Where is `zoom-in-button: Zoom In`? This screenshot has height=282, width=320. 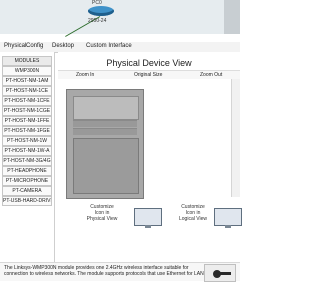 zoom-in-button: Zoom In is located at coordinates (85, 75).